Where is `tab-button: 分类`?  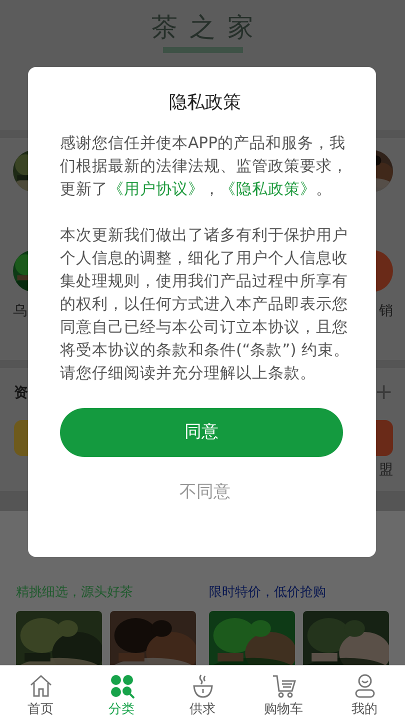 tab-button: 分类 is located at coordinates (121, 693).